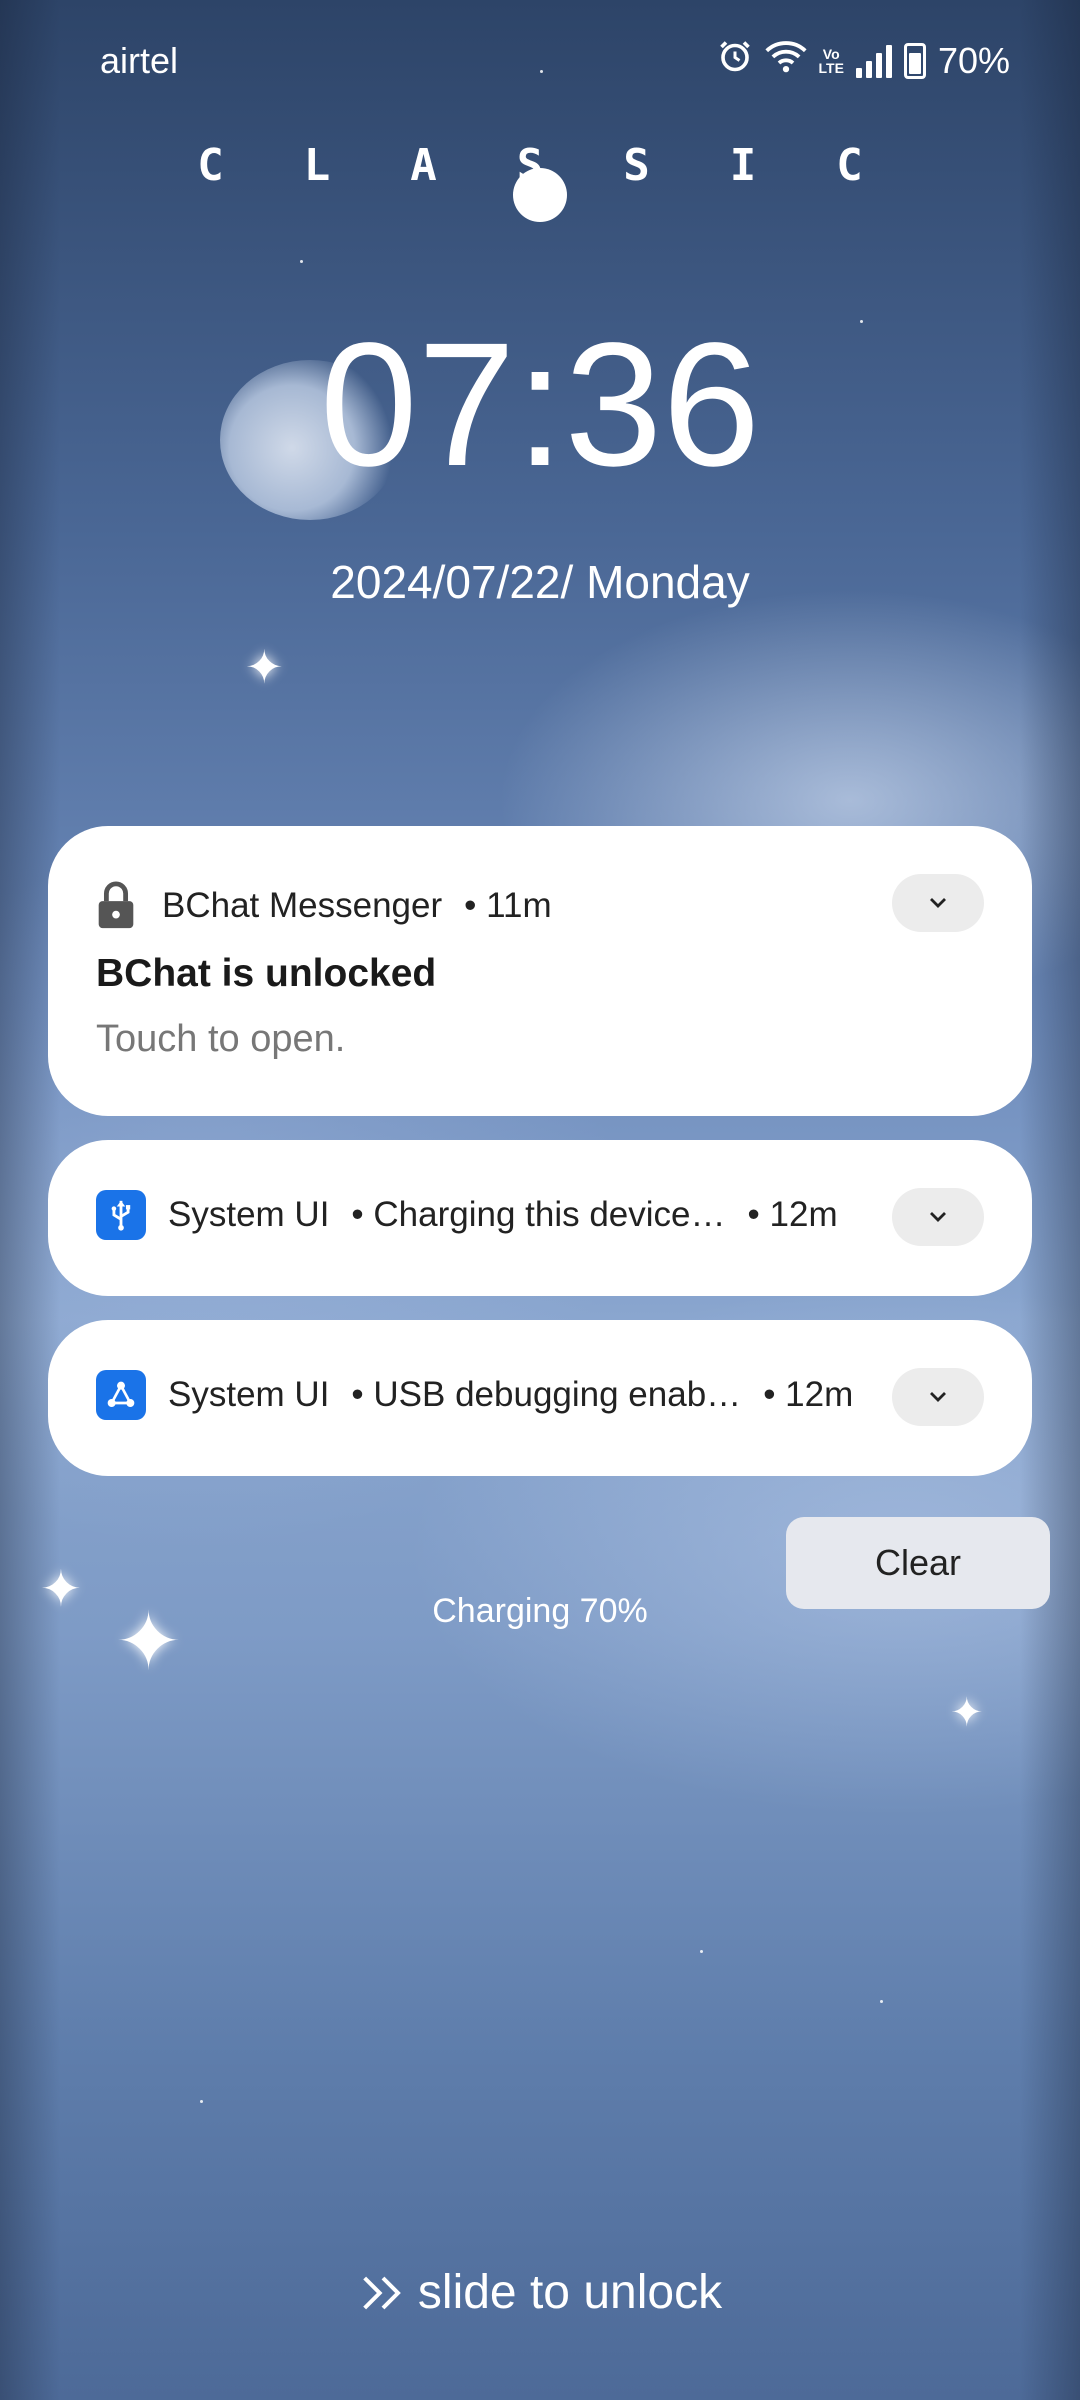 This screenshot has height=2400, width=1080. Describe the element at coordinates (540, 405) in the screenshot. I see `lock-clock: 07:36` at that location.